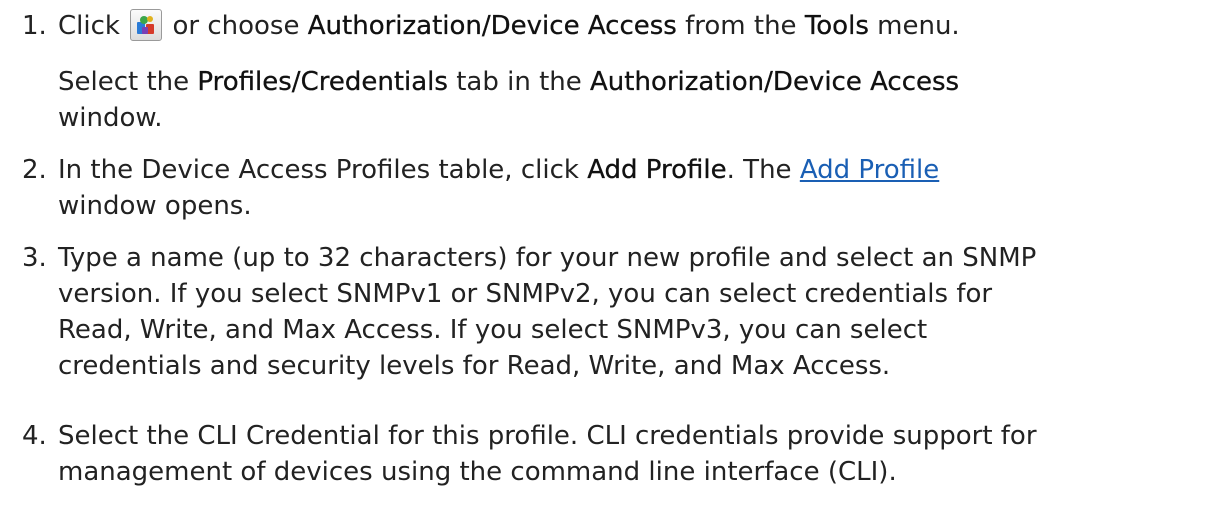  What do you see at coordinates (492, 26) in the screenshot?
I see `menu-item-name: Authorization/Device Access` at bounding box center [492, 26].